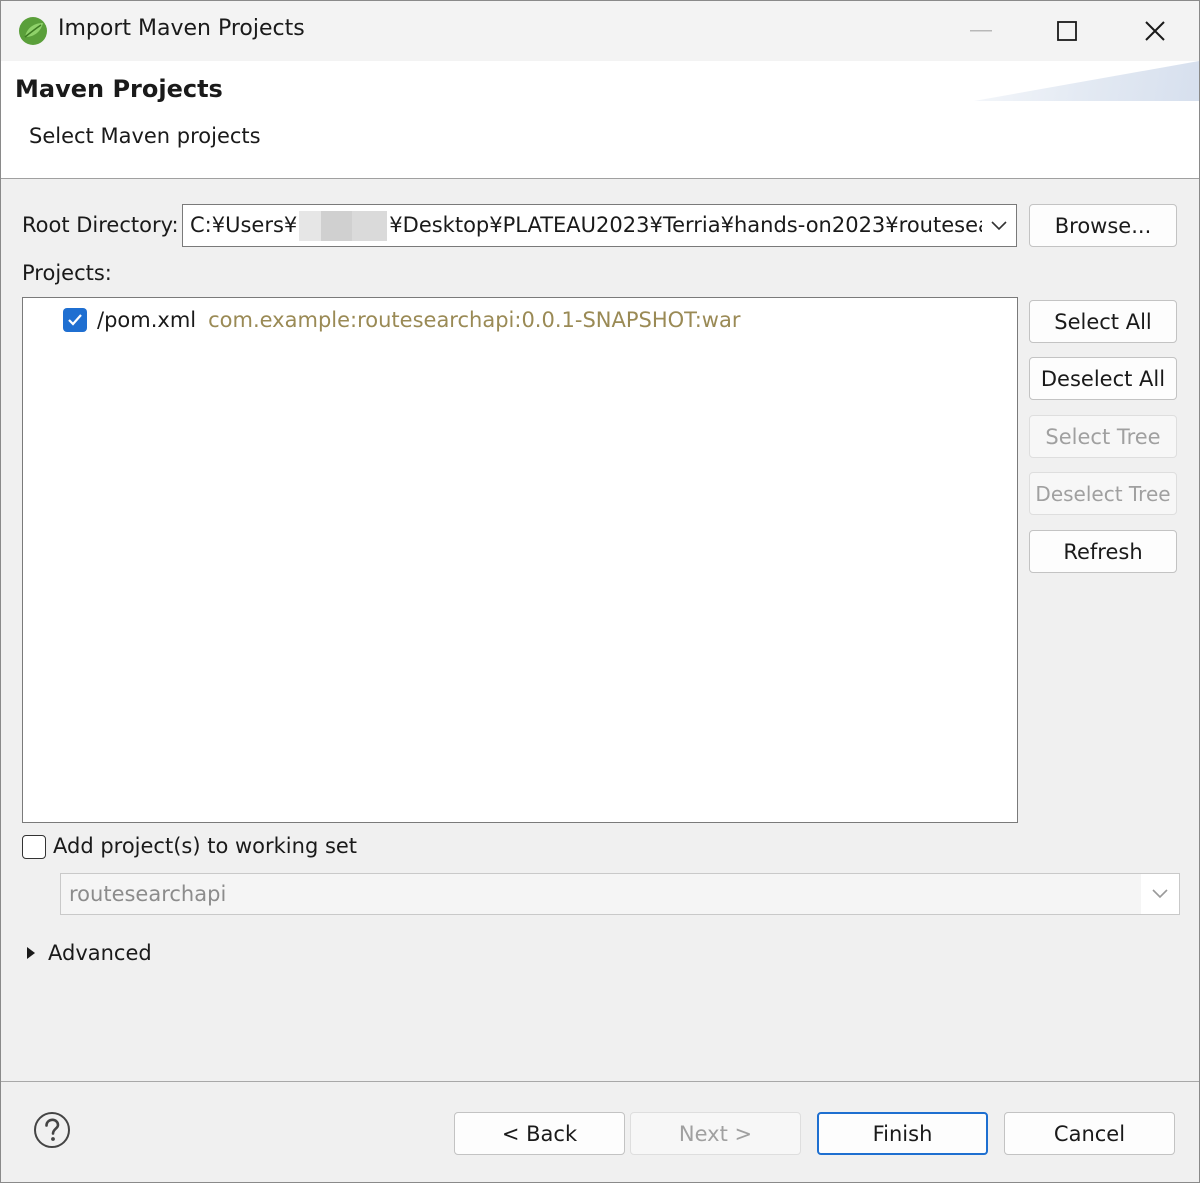 This screenshot has height=1183, width=1200. What do you see at coordinates (34, 847) in the screenshot?
I see `working-set-checkbox` at bounding box center [34, 847].